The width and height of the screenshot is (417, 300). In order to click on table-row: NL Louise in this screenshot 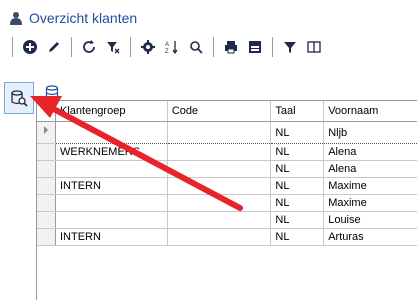, I will do `click(227, 220)`.